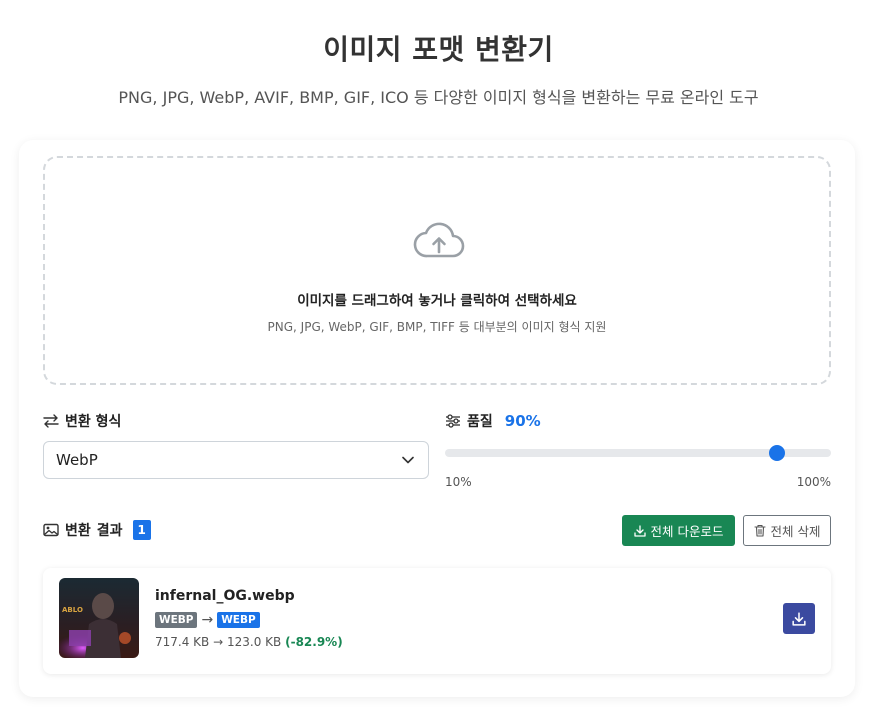 This screenshot has width=877, height=708. What do you see at coordinates (93, 422) in the screenshot?
I see `format-label-text: 변환 형식` at bounding box center [93, 422].